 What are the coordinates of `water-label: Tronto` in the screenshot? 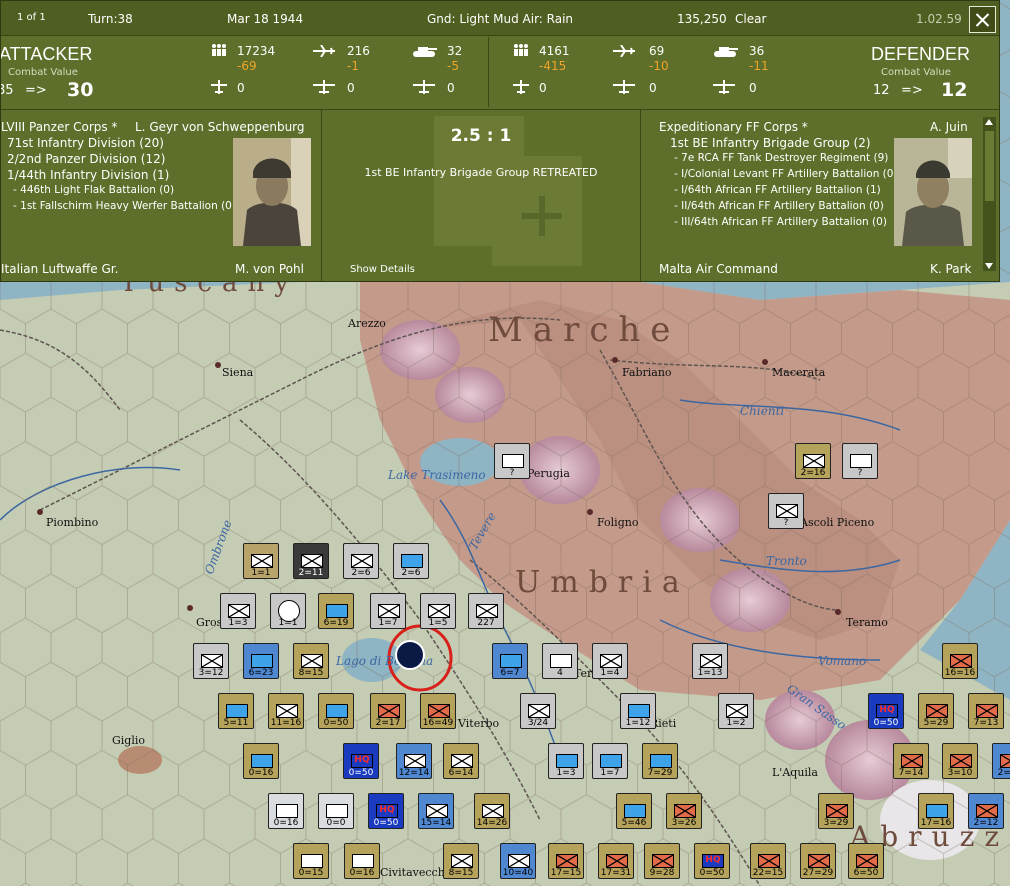 It's located at (786, 561).